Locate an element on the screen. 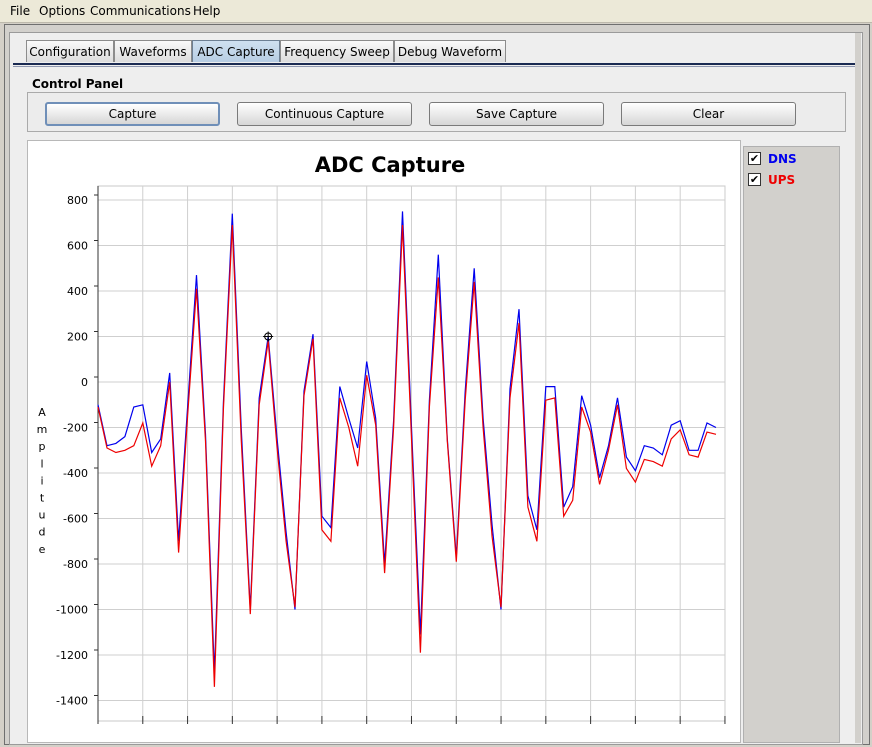 The image size is (872, 747). legend-label-ups: UPS is located at coordinates (782, 180).